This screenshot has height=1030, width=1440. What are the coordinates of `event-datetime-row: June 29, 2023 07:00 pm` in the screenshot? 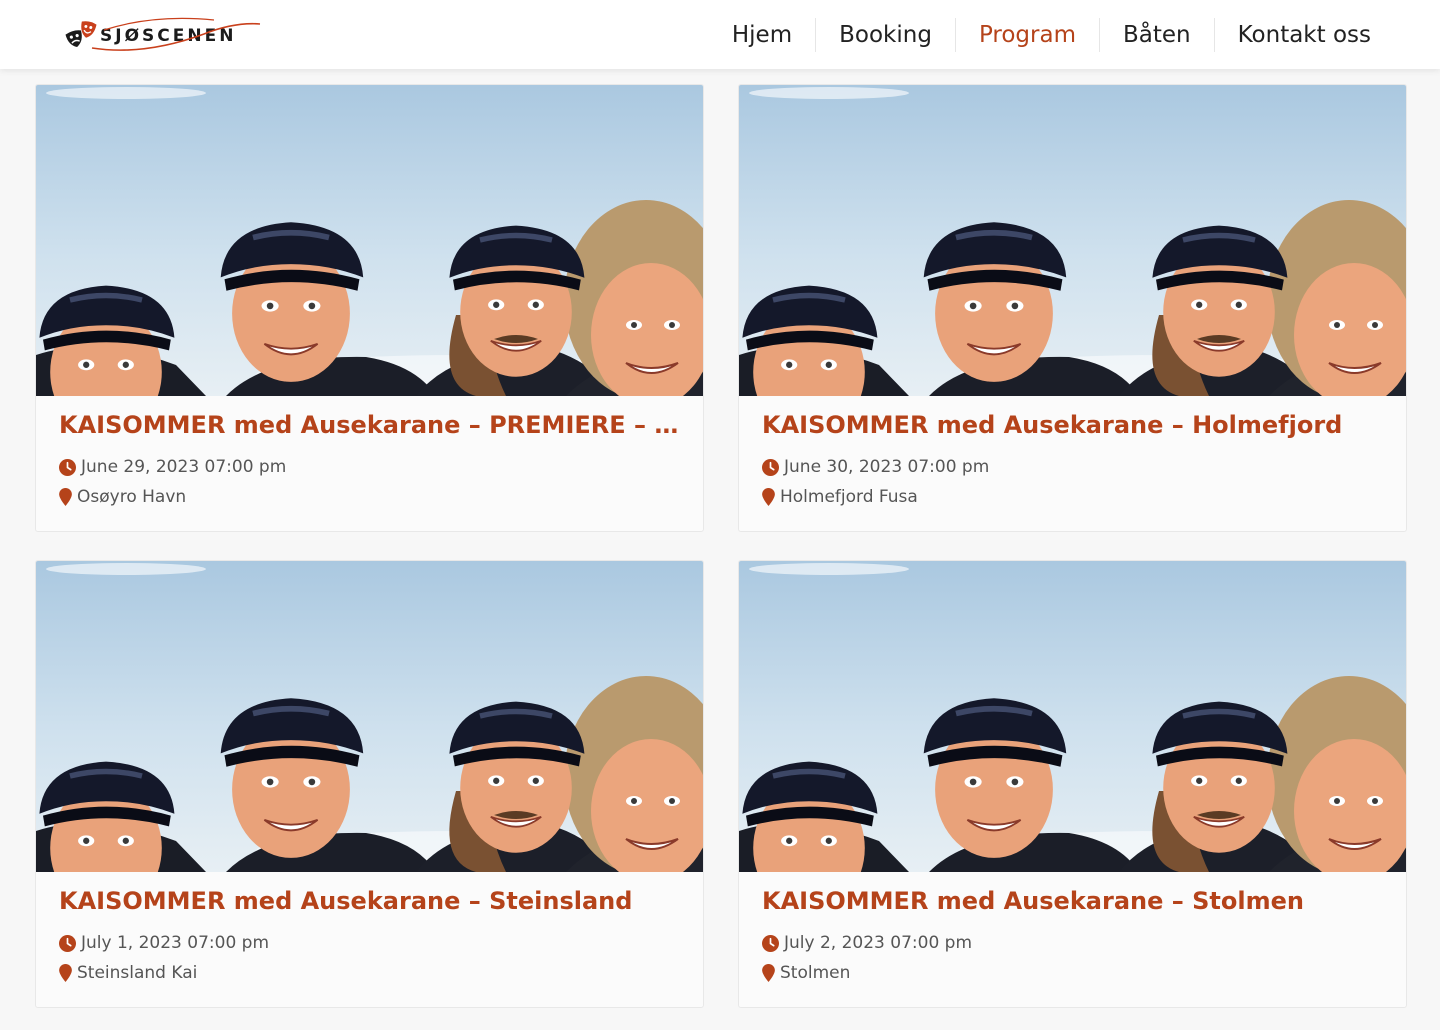 It's located at (369, 467).